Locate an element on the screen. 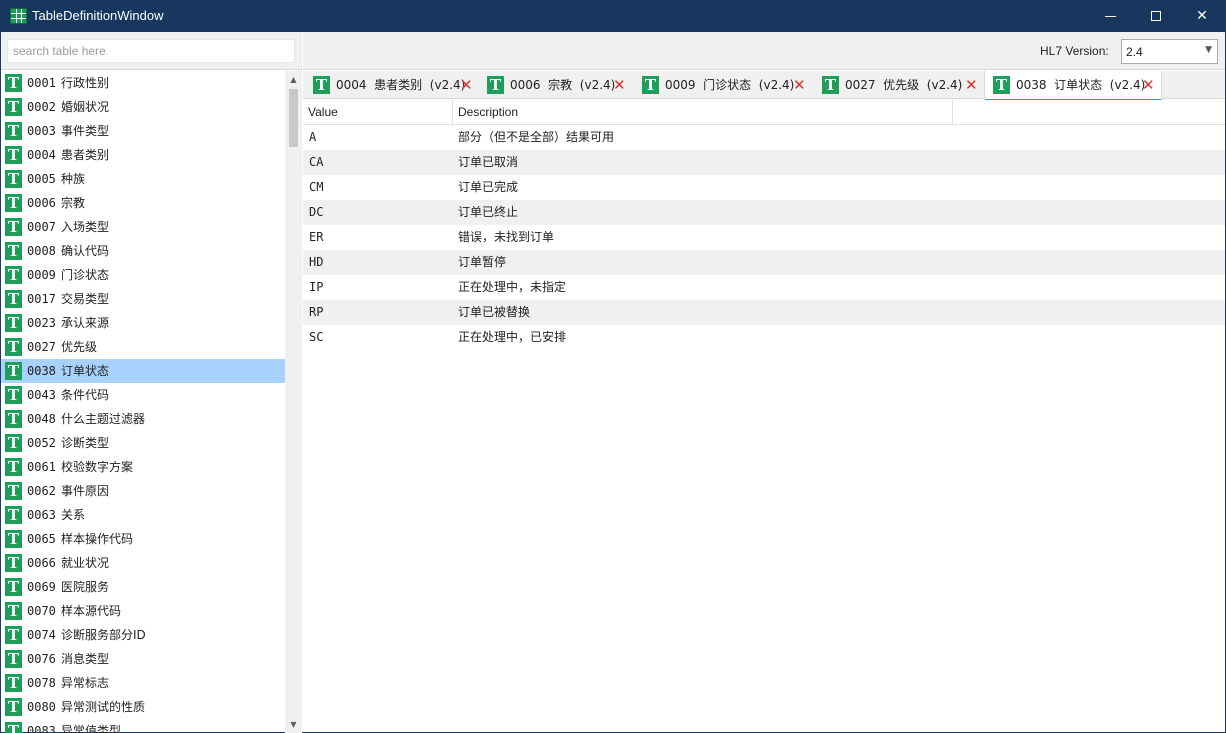 The image size is (1226, 733). table-name: 优先级 is located at coordinates (79, 347).